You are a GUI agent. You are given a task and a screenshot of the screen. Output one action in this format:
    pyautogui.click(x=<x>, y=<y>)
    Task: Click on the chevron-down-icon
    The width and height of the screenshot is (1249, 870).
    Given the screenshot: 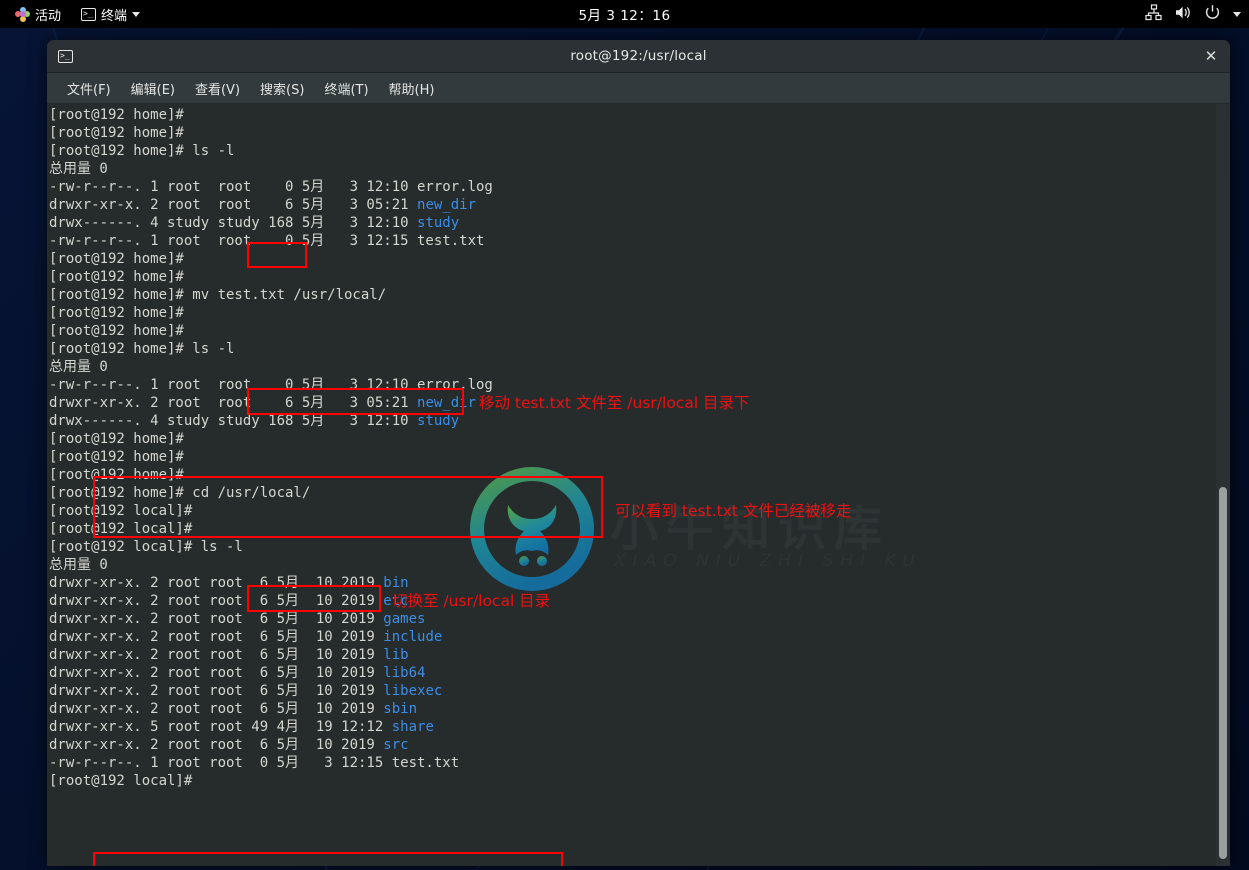 What is the action you would take?
    pyautogui.click(x=1237, y=14)
    